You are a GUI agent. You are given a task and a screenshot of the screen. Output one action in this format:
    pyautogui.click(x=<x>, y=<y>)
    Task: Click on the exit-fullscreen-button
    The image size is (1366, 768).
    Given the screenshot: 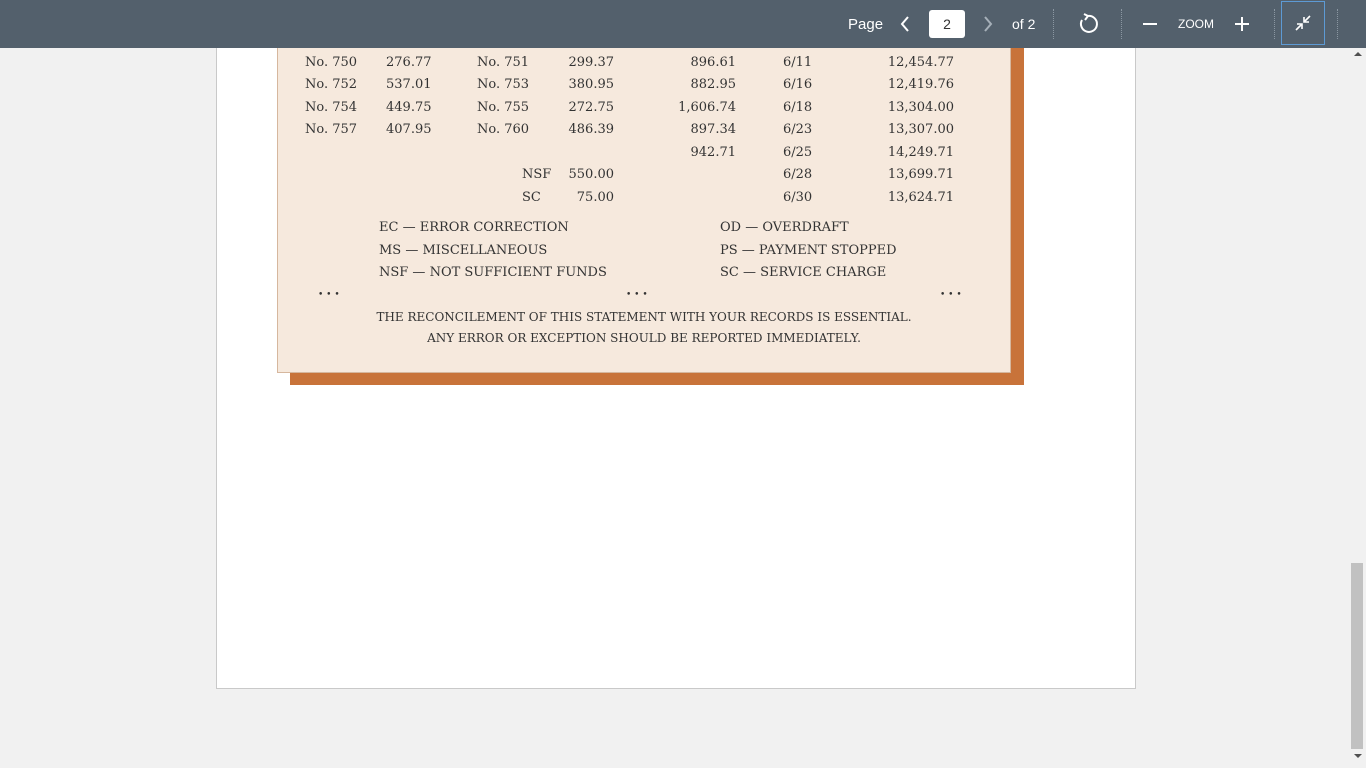 What is the action you would take?
    pyautogui.click(x=1303, y=23)
    